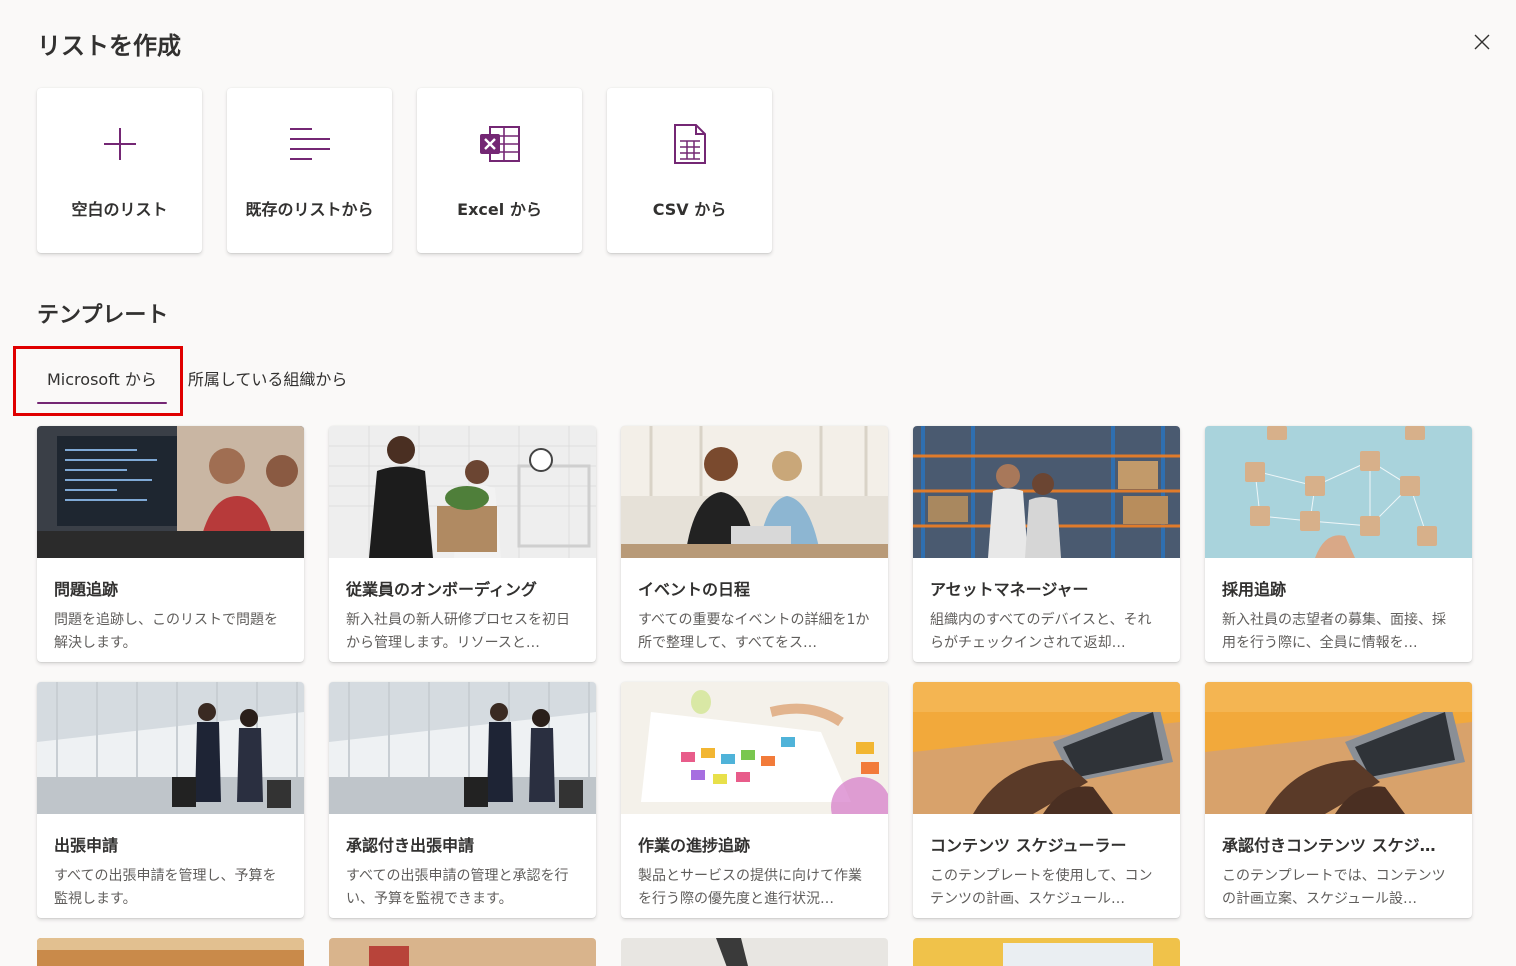  I want to click on excel-icon, so click(500, 144).